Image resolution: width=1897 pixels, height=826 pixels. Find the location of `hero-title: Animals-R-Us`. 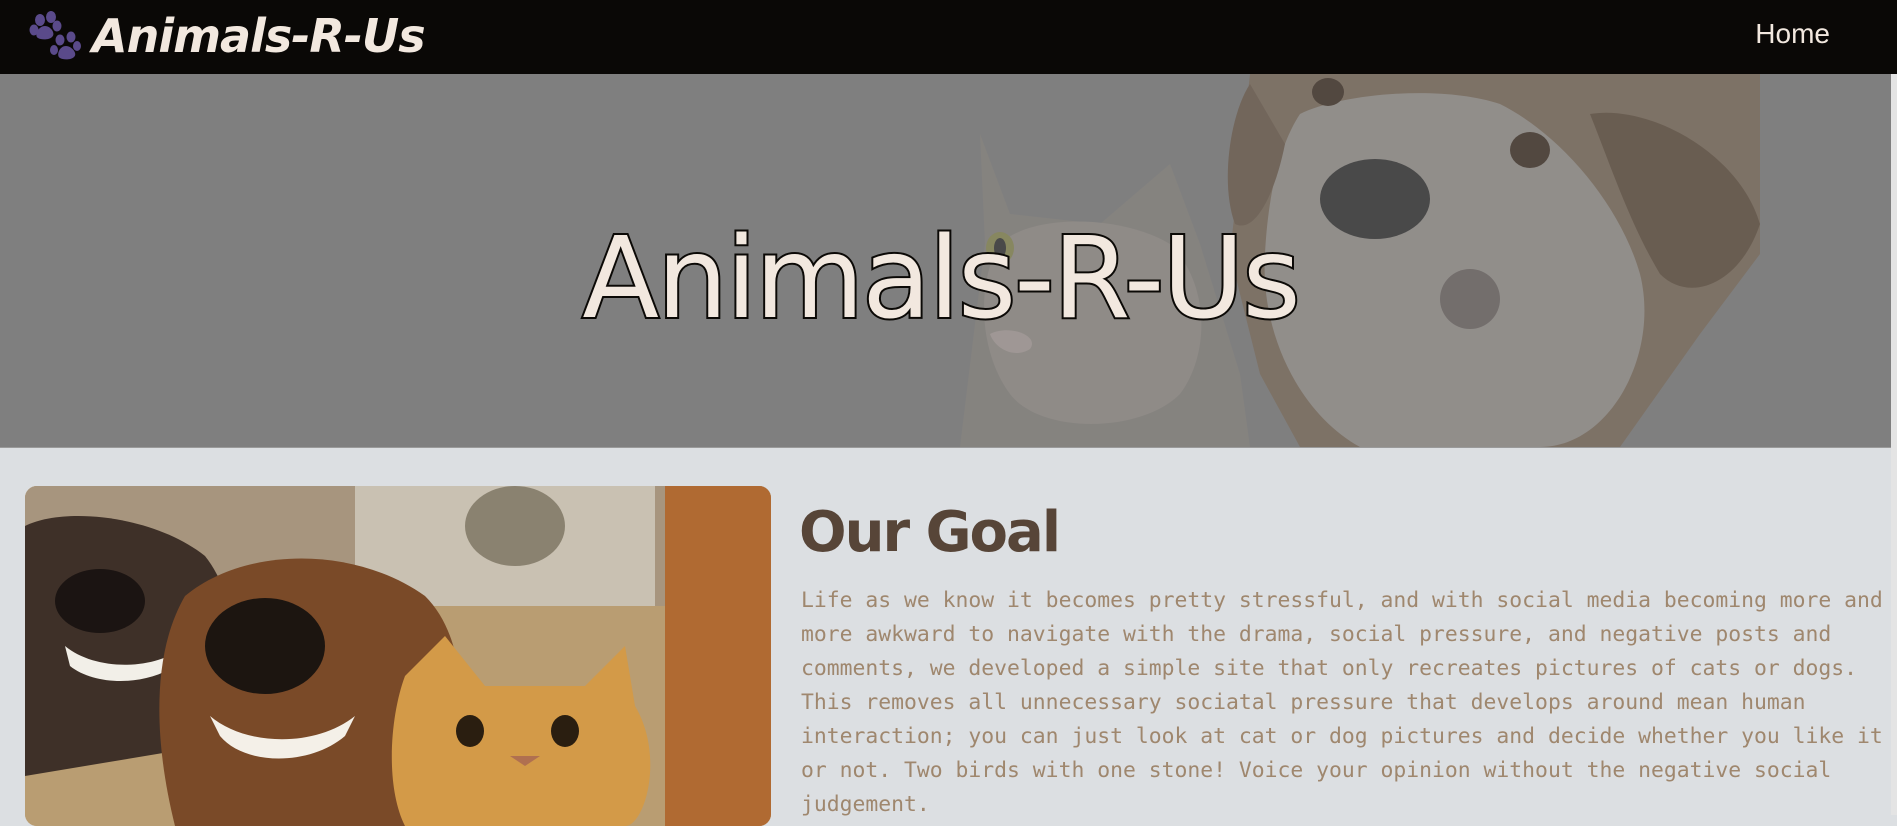

hero-title: Animals-R-Us is located at coordinates (941, 279).